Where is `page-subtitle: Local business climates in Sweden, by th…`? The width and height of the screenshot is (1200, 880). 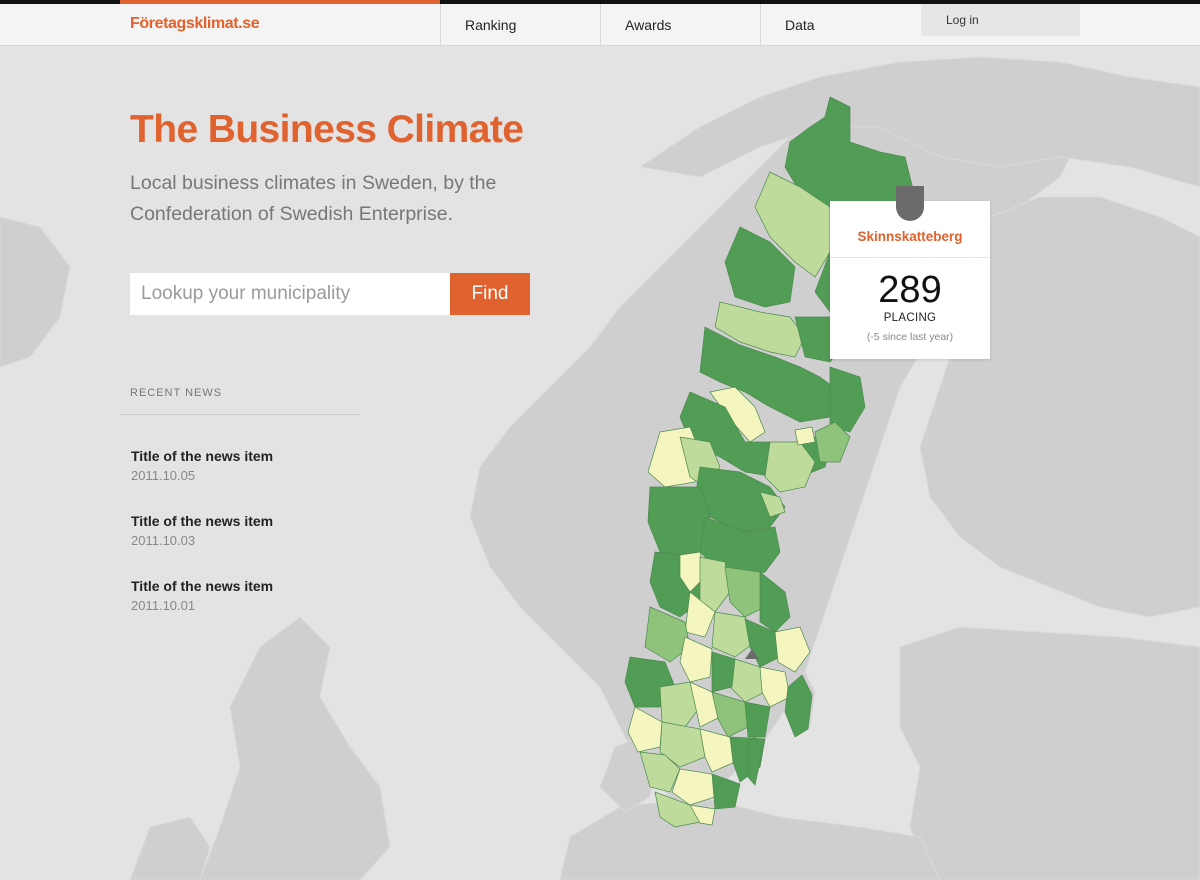
page-subtitle: Local business climates in Sweden, by th… is located at coordinates (313, 198).